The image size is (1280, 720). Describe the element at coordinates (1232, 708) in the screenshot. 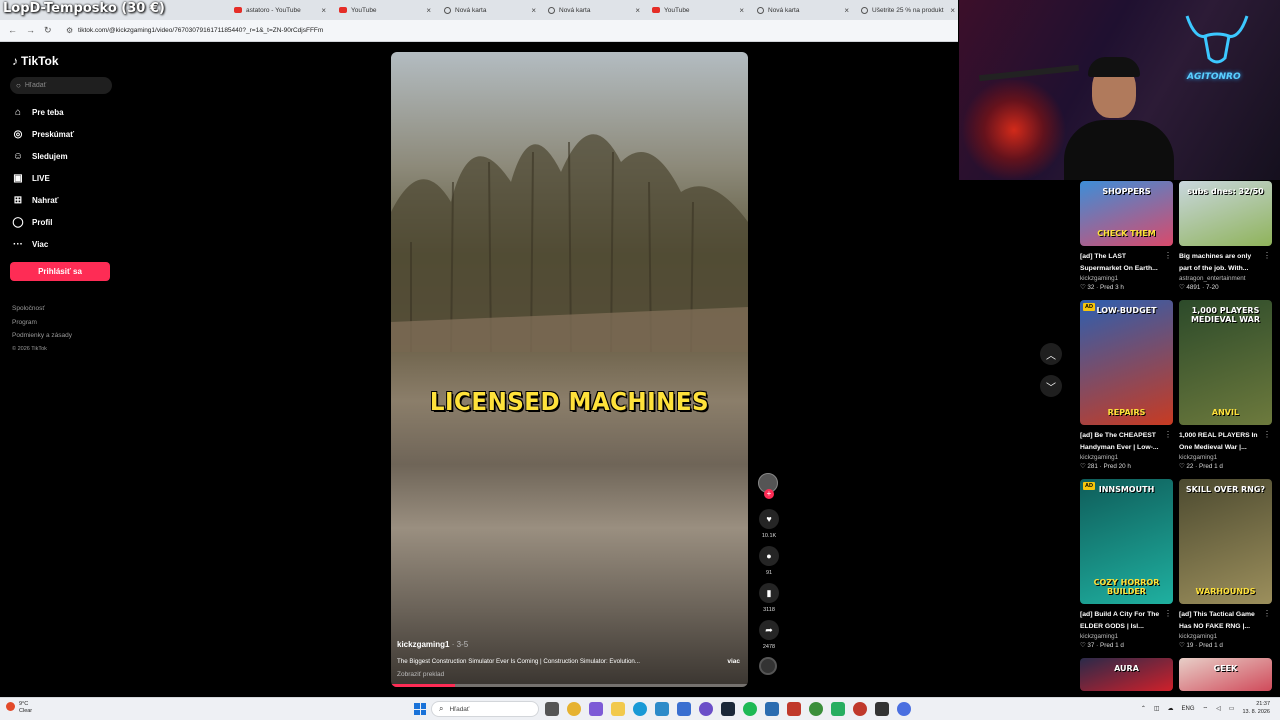

I see `battery-icon: ▭` at that location.